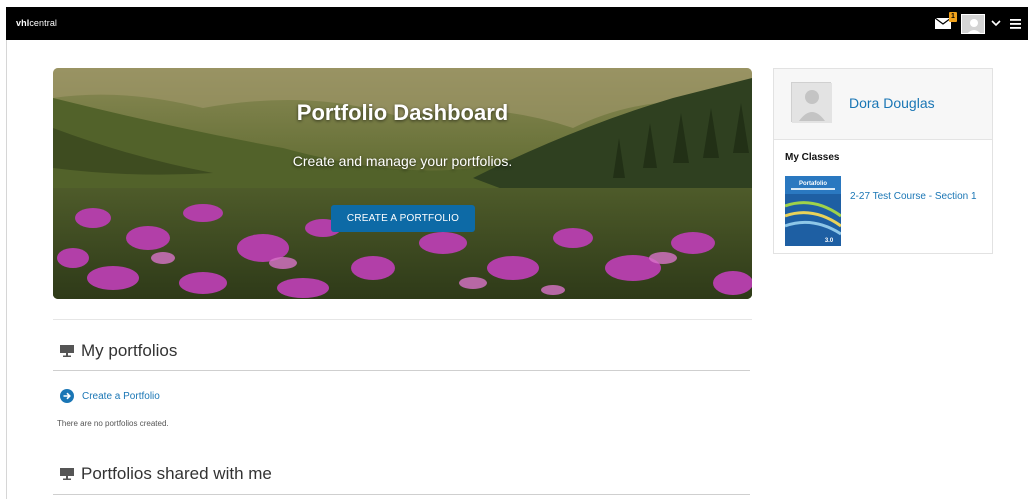  What do you see at coordinates (176, 473) in the screenshot?
I see `shared-portfolios-title: Portfolios shared with me` at bounding box center [176, 473].